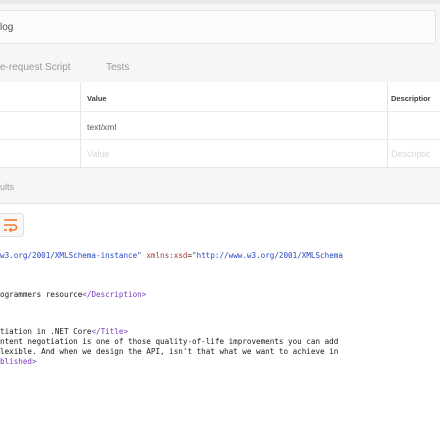  I want to click on header-value-cell: text/xml, so click(101, 127).